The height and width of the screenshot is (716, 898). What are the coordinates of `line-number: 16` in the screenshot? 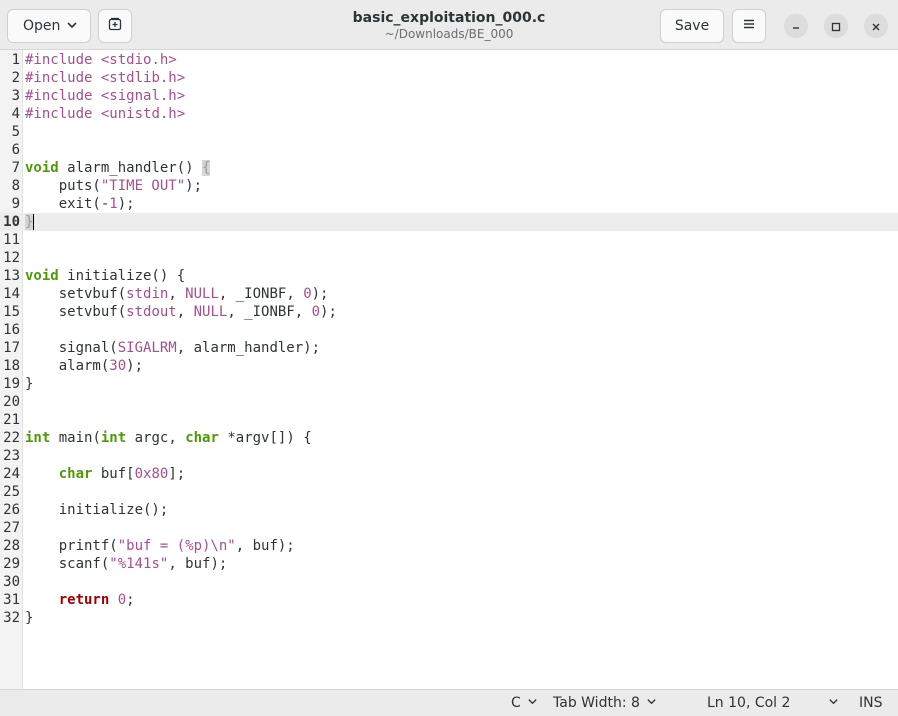 It's located at (11, 330).